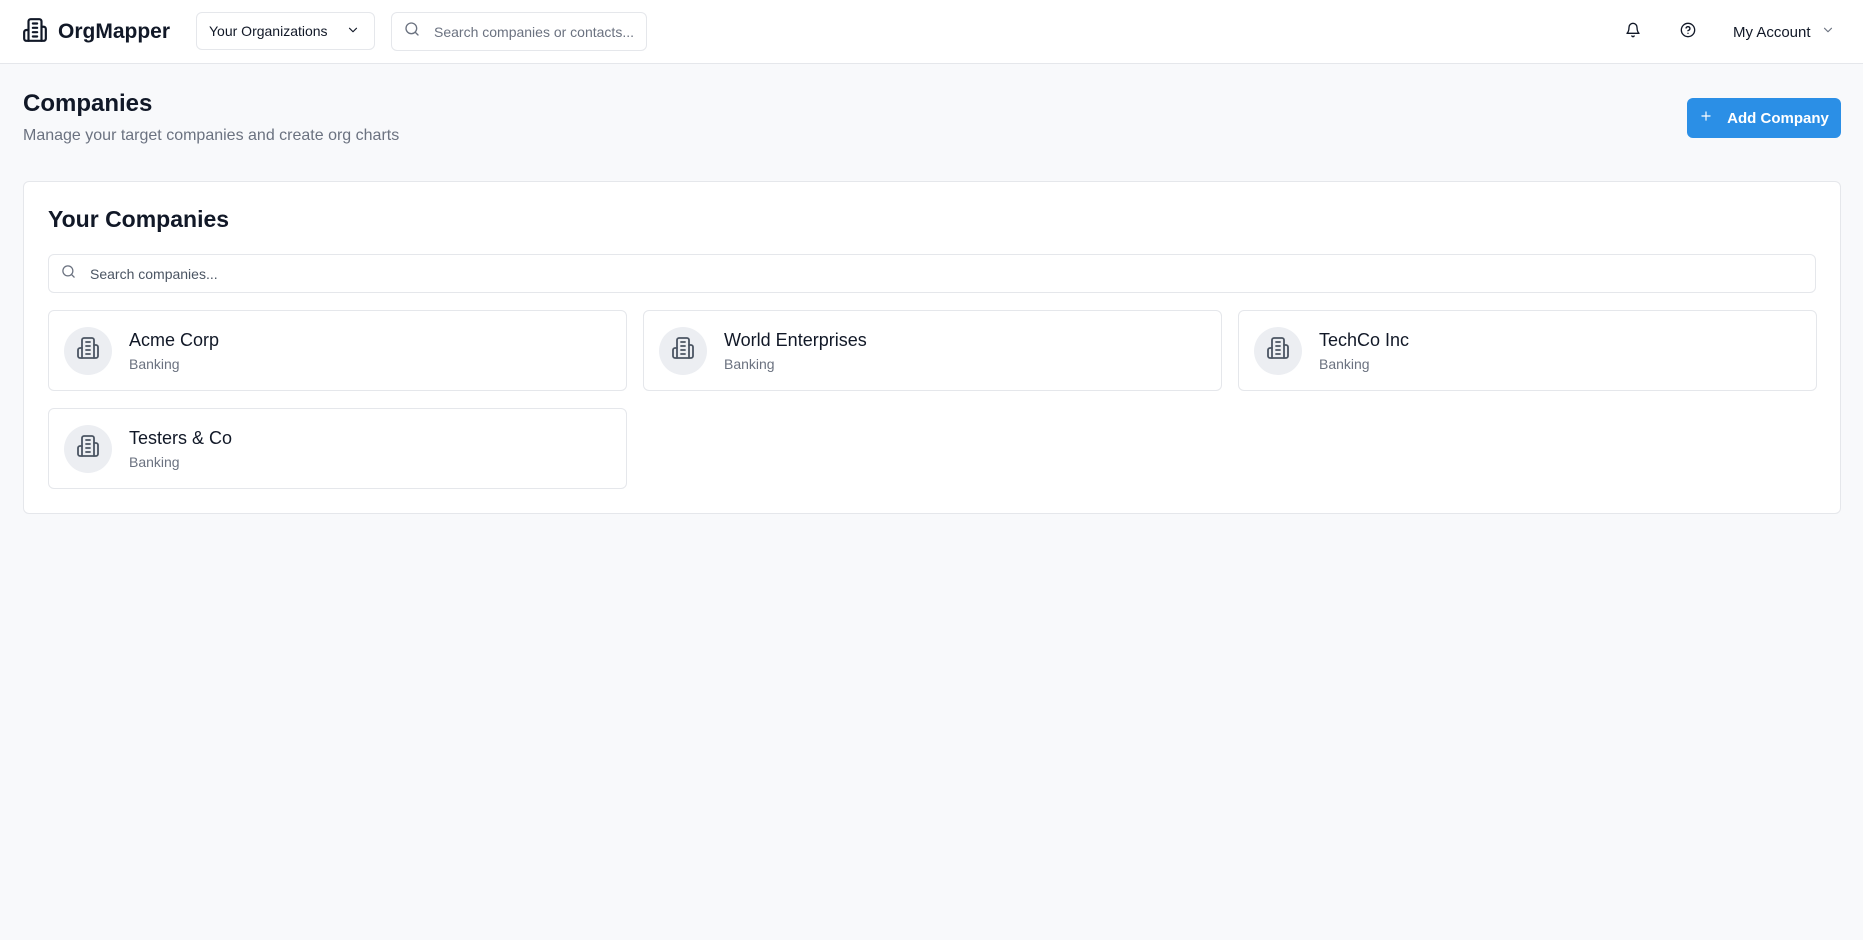 This screenshot has width=1863, height=940. I want to click on help-button, so click(1688, 32).